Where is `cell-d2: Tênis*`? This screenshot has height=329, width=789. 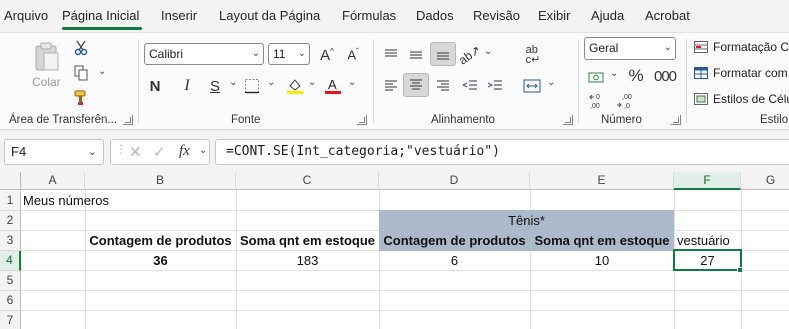
cell-d2: Tênis* is located at coordinates (526, 221).